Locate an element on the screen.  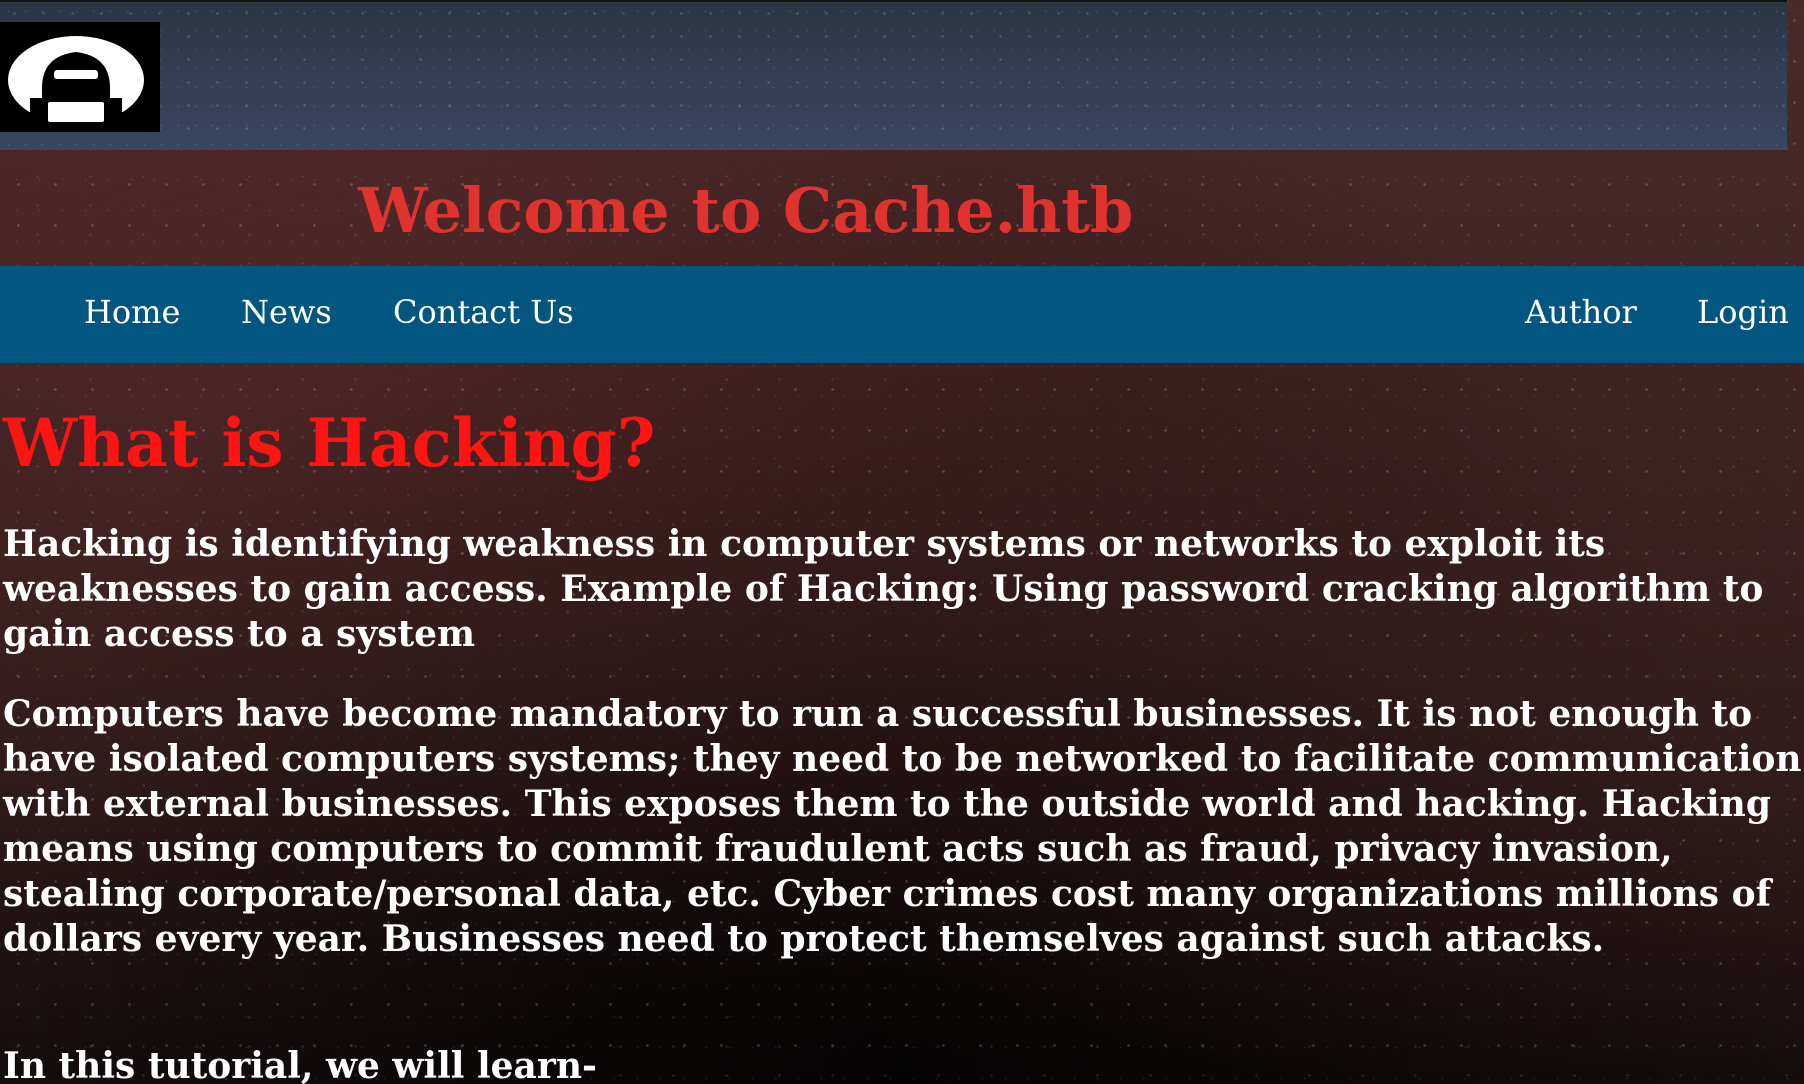
site-logo is located at coordinates (80, 77).